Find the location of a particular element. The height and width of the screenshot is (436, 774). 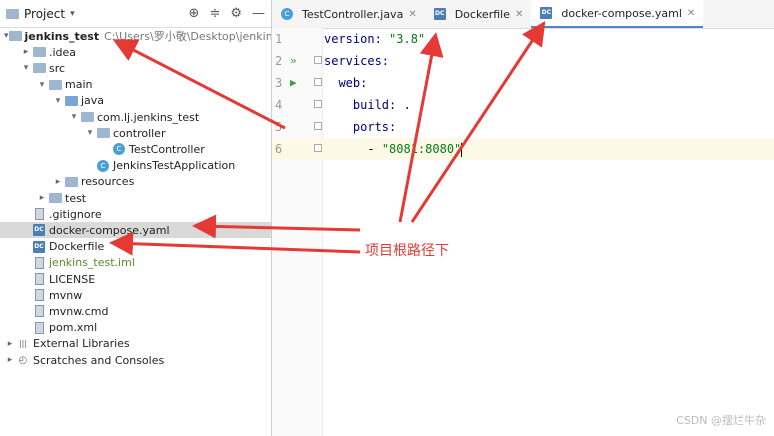

arrow-to-compose-file is located at coordinates (276, 226).